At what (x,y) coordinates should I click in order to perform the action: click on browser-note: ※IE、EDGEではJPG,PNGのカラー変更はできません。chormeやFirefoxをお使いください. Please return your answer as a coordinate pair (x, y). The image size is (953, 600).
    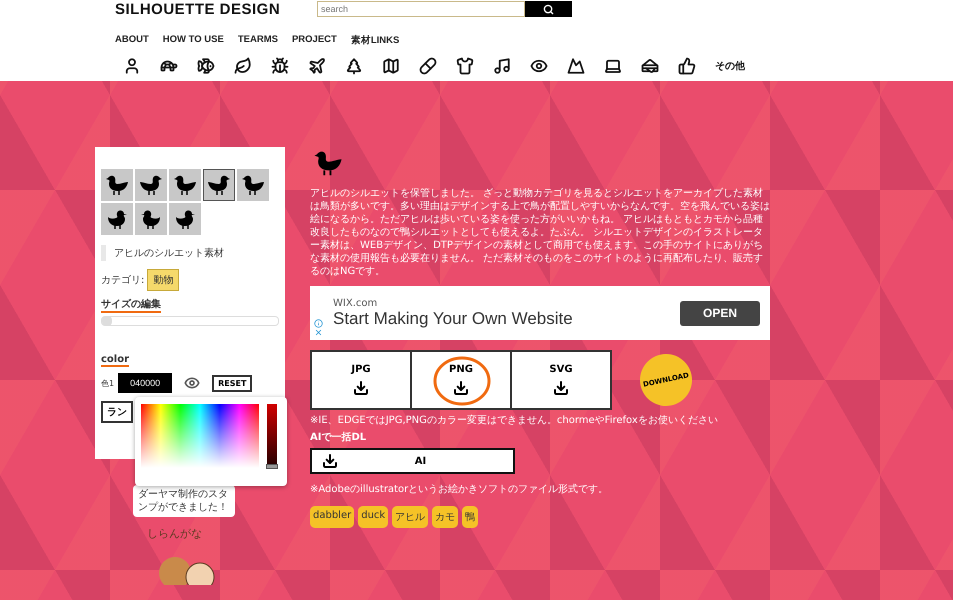
    Looking at the image, I should click on (514, 420).